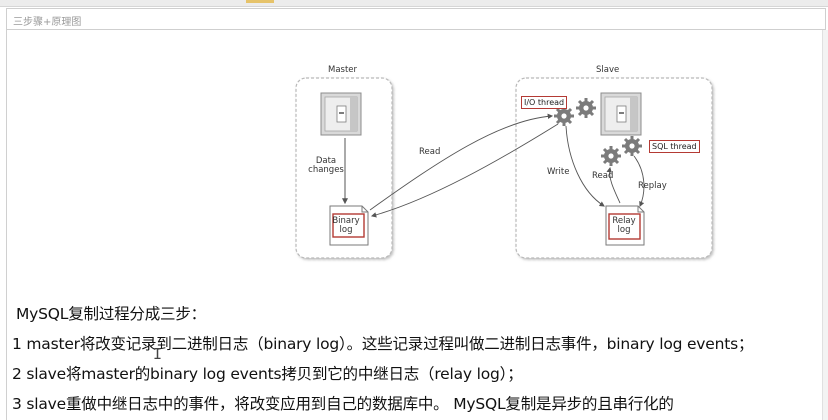 The height and width of the screenshot is (420, 828). Describe the element at coordinates (674, 146) in the screenshot. I see `sql-thread-label: SQL thread` at that location.